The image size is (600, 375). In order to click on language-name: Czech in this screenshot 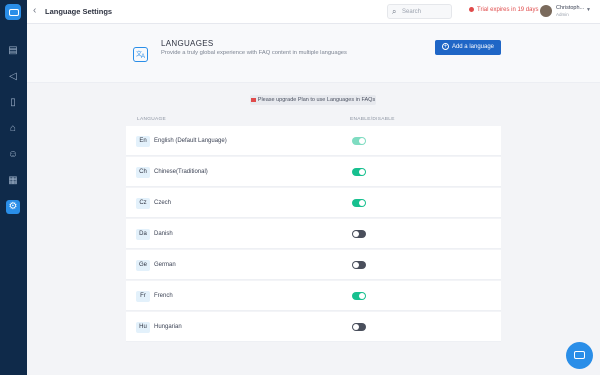, I will do `click(163, 203)`.